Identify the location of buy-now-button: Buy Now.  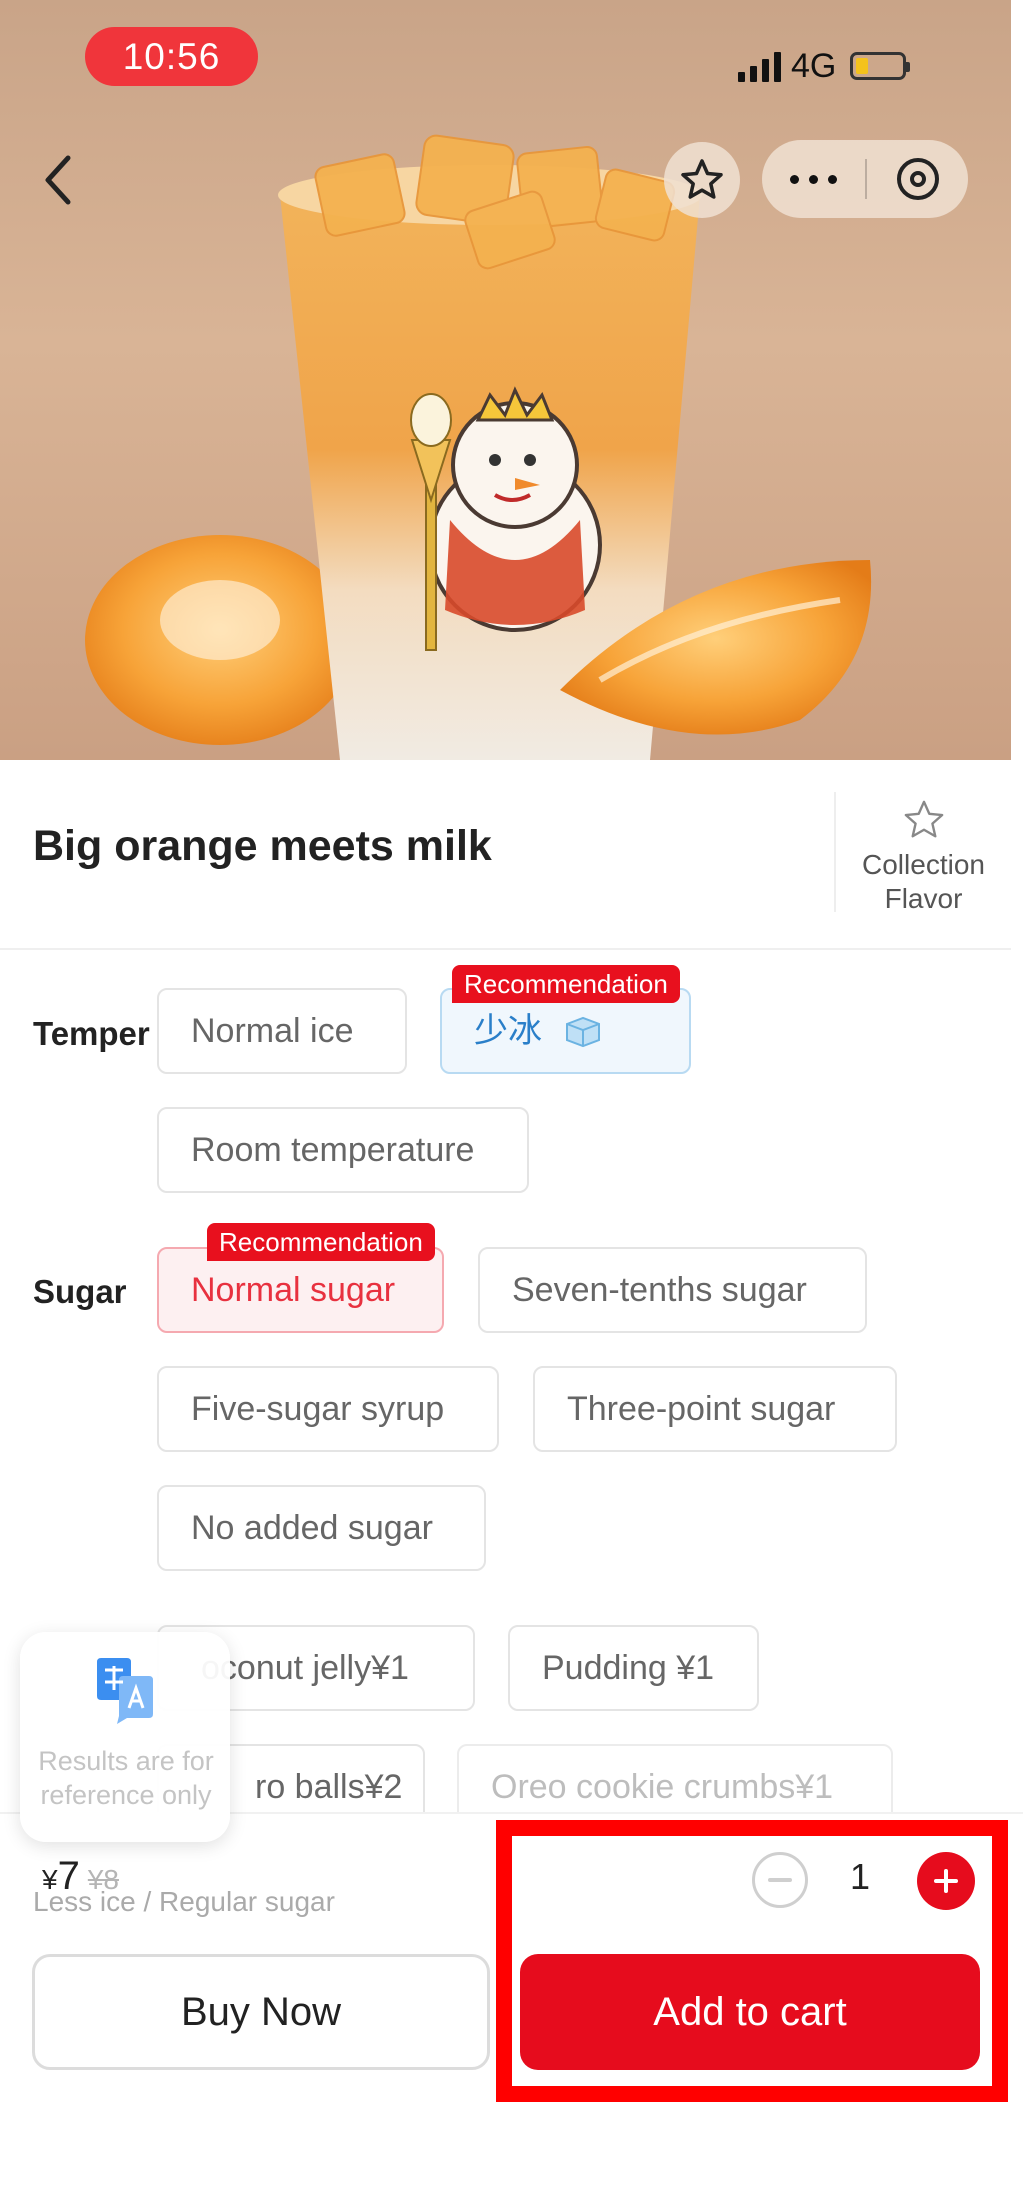
(261, 2012).